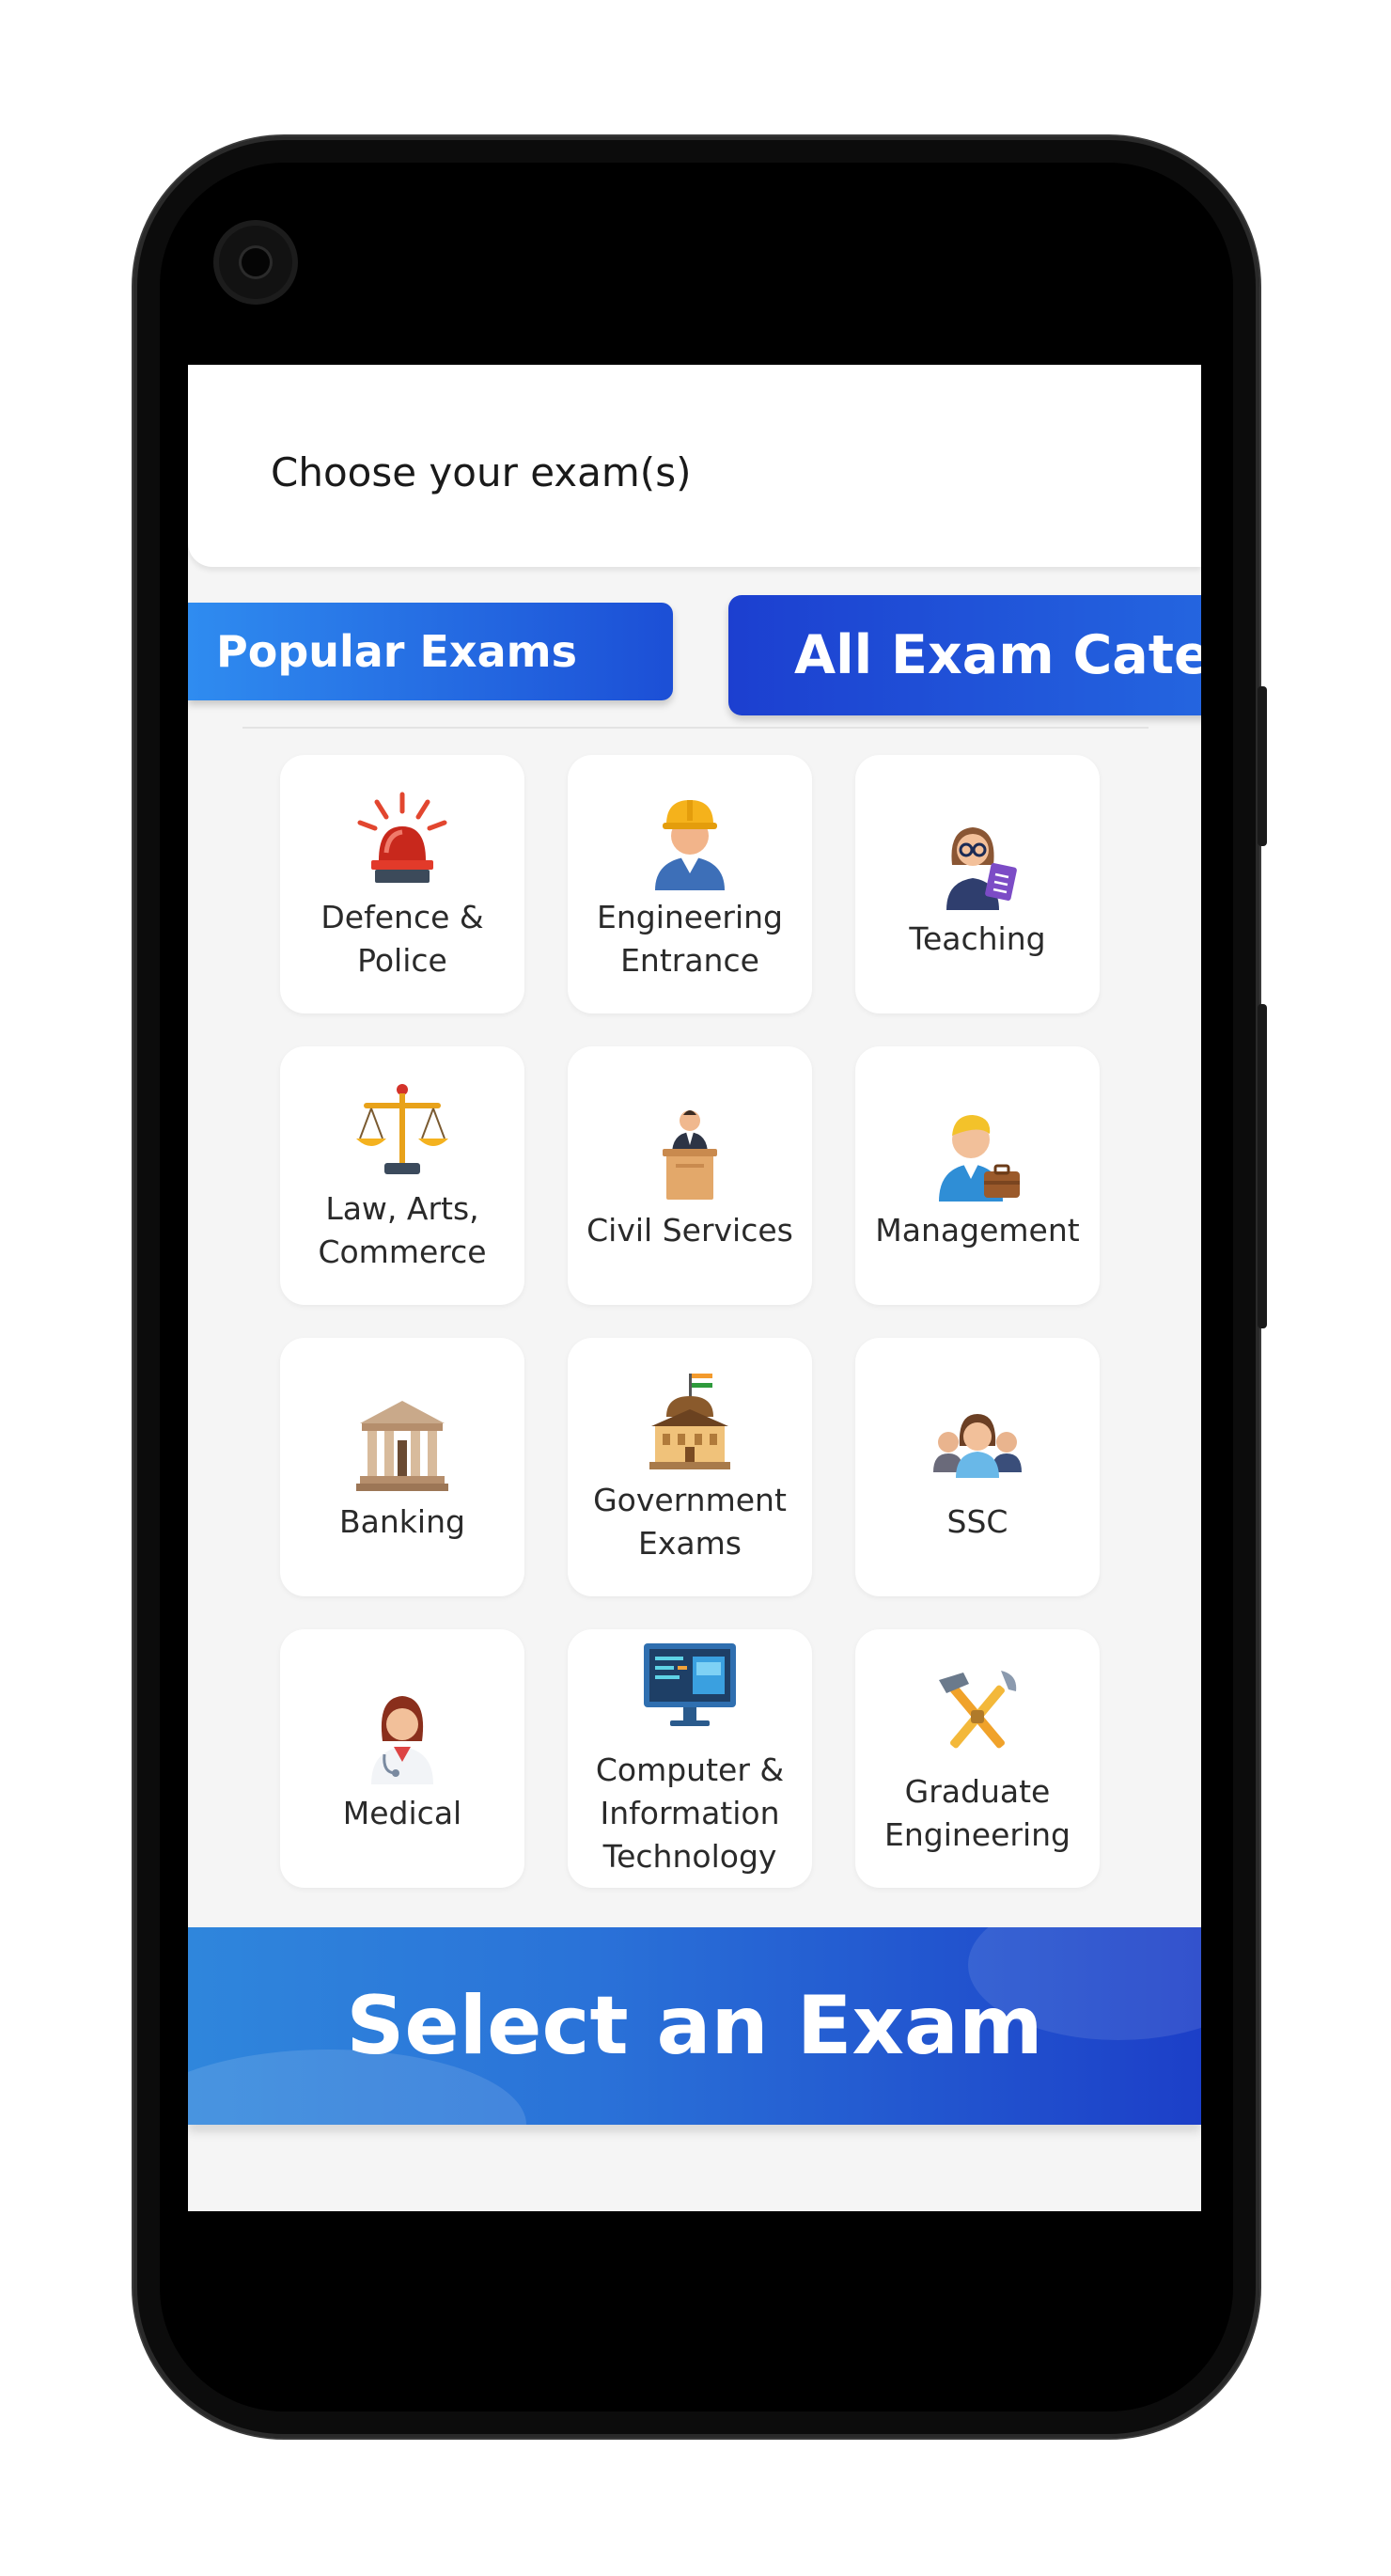 This screenshot has width=1391, height=2576. I want to click on category-card-teaching: Teaching, so click(978, 884).